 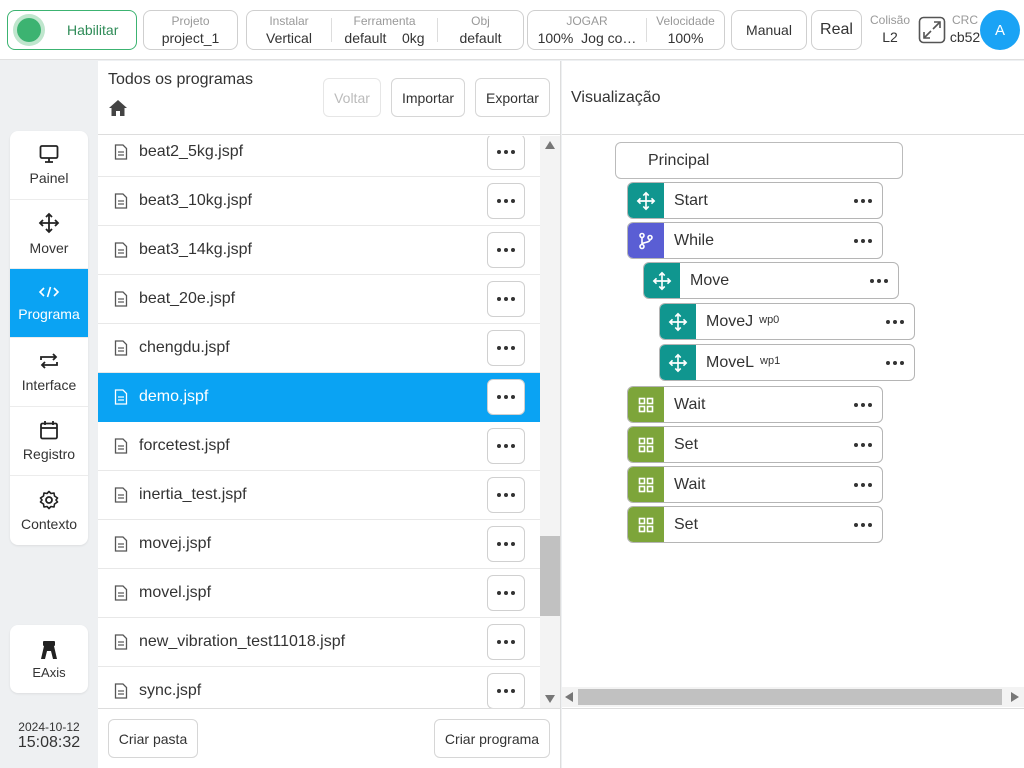 What do you see at coordinates (153, 738) in the screenshot?
I see `create-folder-button: Criar pasta` at bounding box center [153, 738].